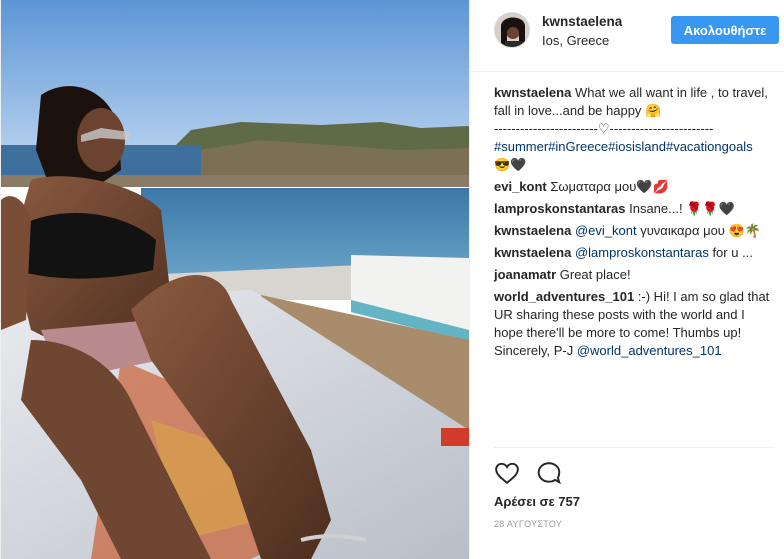  What do you see at coordinates (635, 275) in the screenshot?
I see `comment-item: joanamatr Great place!` at bounding box center [635, 275].